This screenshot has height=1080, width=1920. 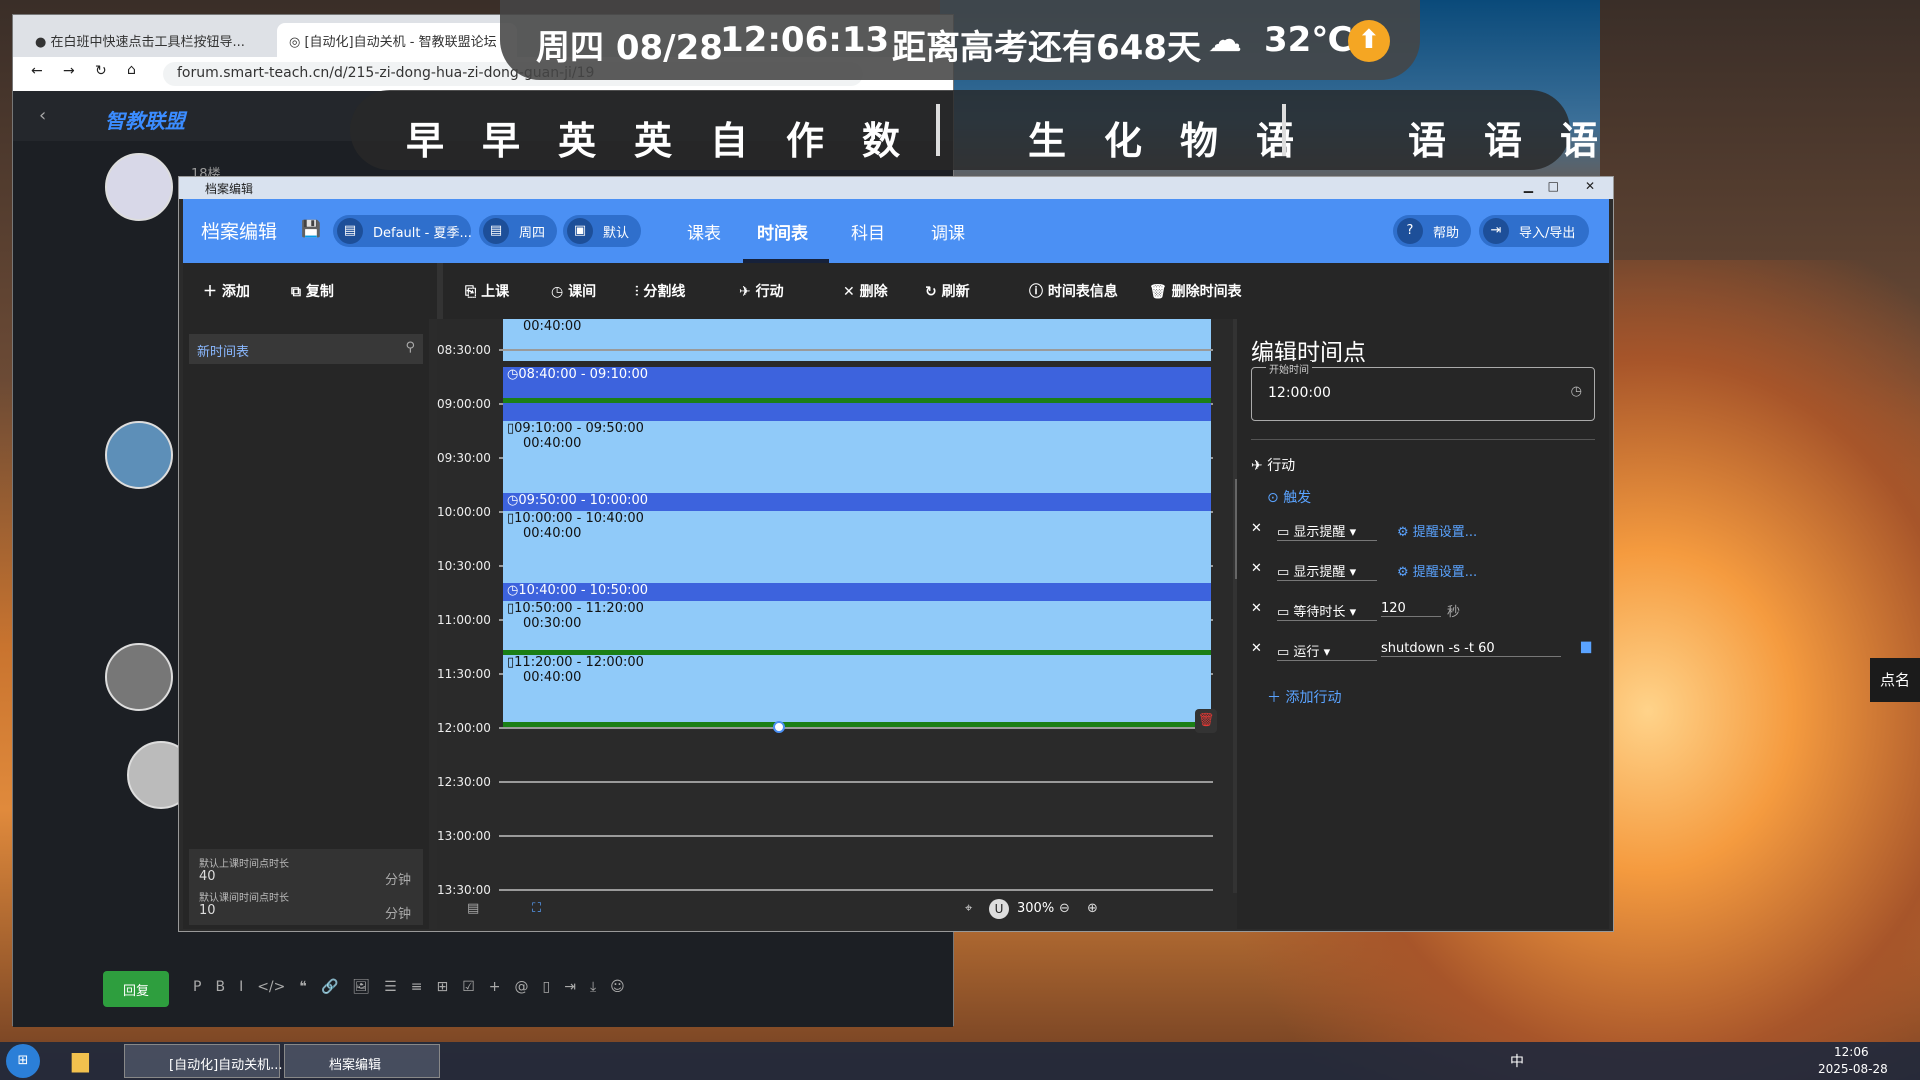 What do you see at coordinates (136, 989) in the screenshot?
I see `reply-button: 回复` at bounding box center [136, 989].